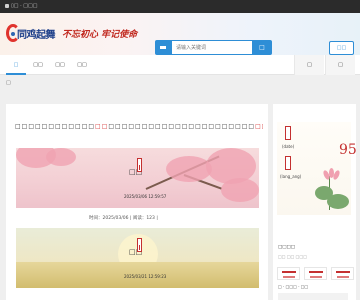 Image resolution: width=360 pixels, height=300 pixels. Describe the element at coordinates (38, 65) in the screenshot. I see `nav-item-2: □□` at that location.